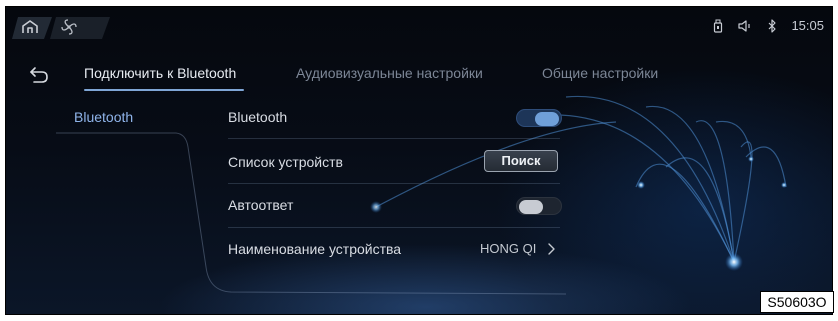  What do you see at coordinates (508, 248) in the screenshot?
I see `device-name-value: HONG QI` at bounding box center [508, 248].